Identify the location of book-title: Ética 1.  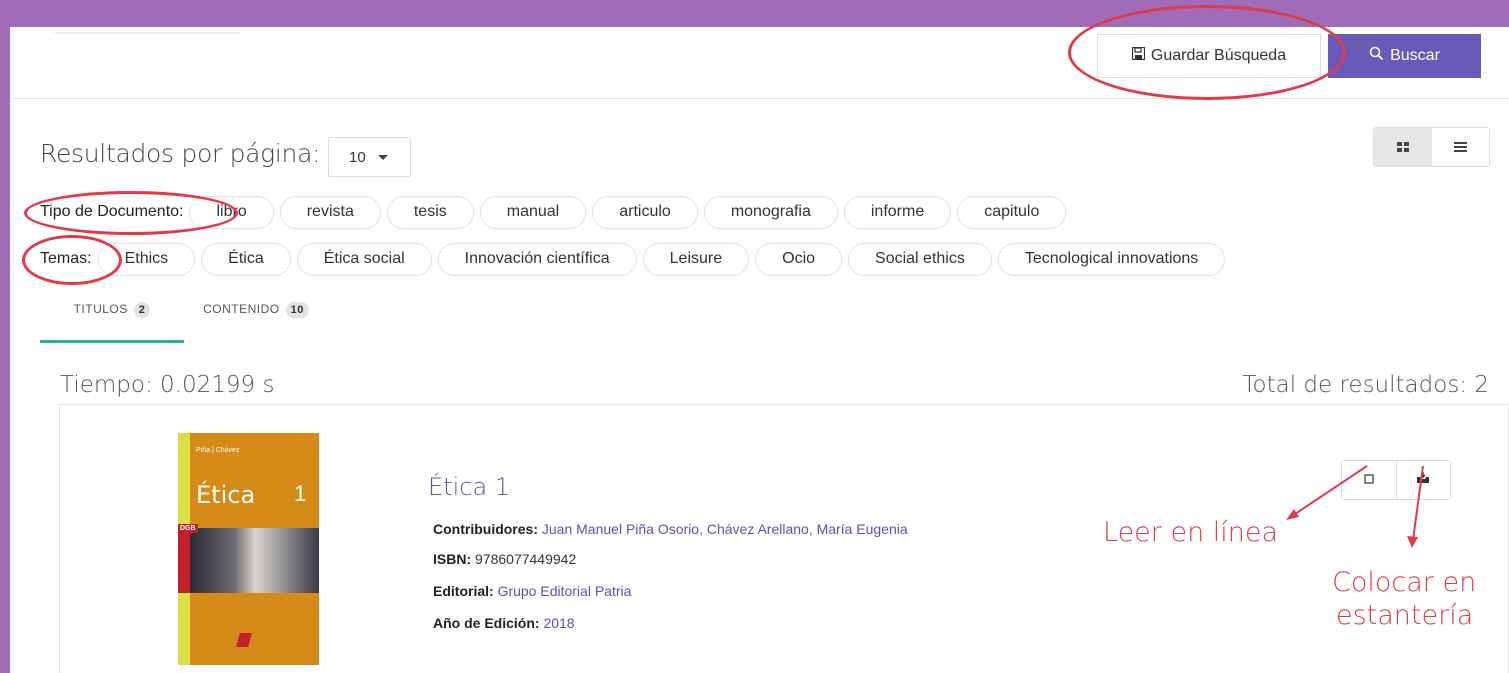
(469, 487).